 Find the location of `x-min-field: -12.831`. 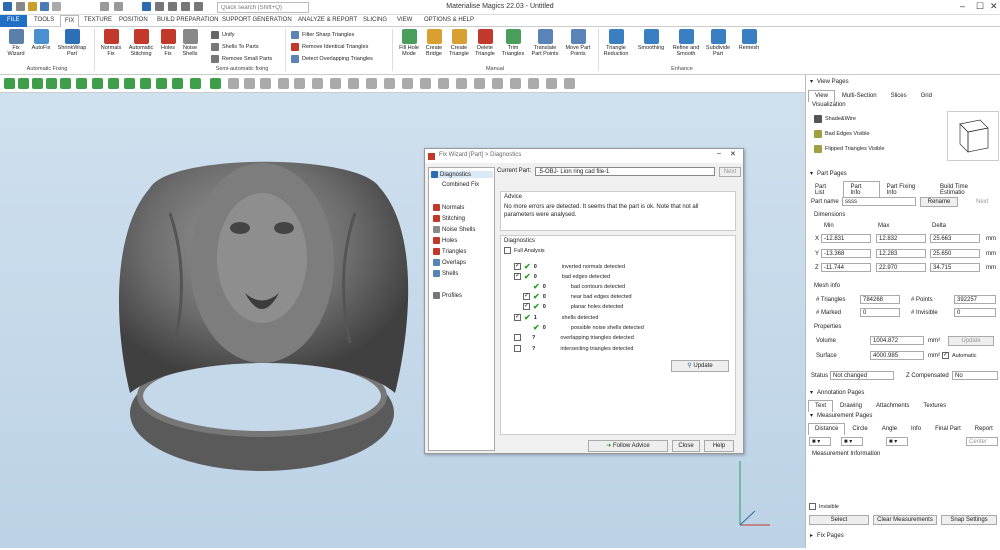

x-min-field: -12.831 is located at coordinates (846, 238).